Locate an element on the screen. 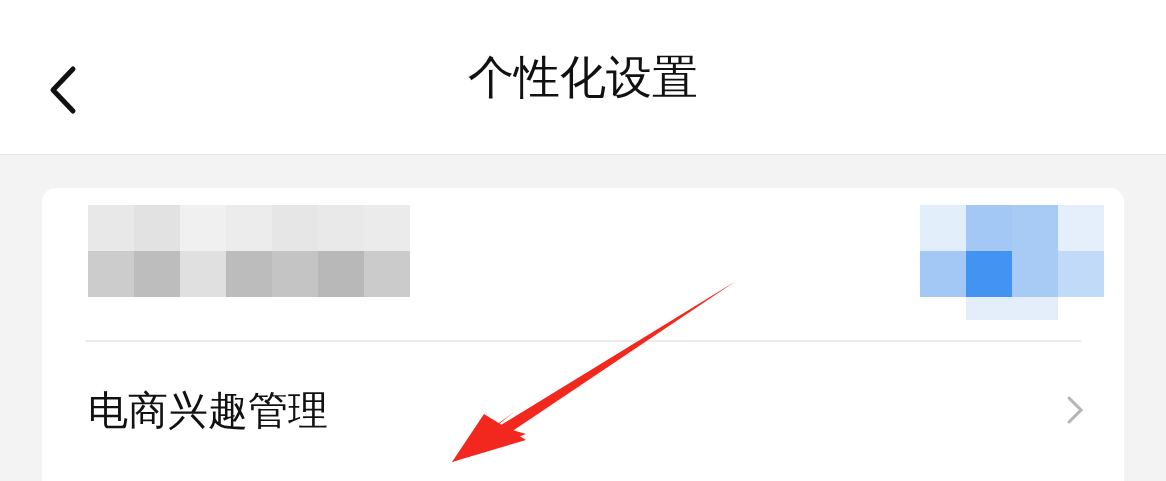 This screenshot has height=481, width=1166. page-title: 个性化设置 is located at coordinates (583, 77).